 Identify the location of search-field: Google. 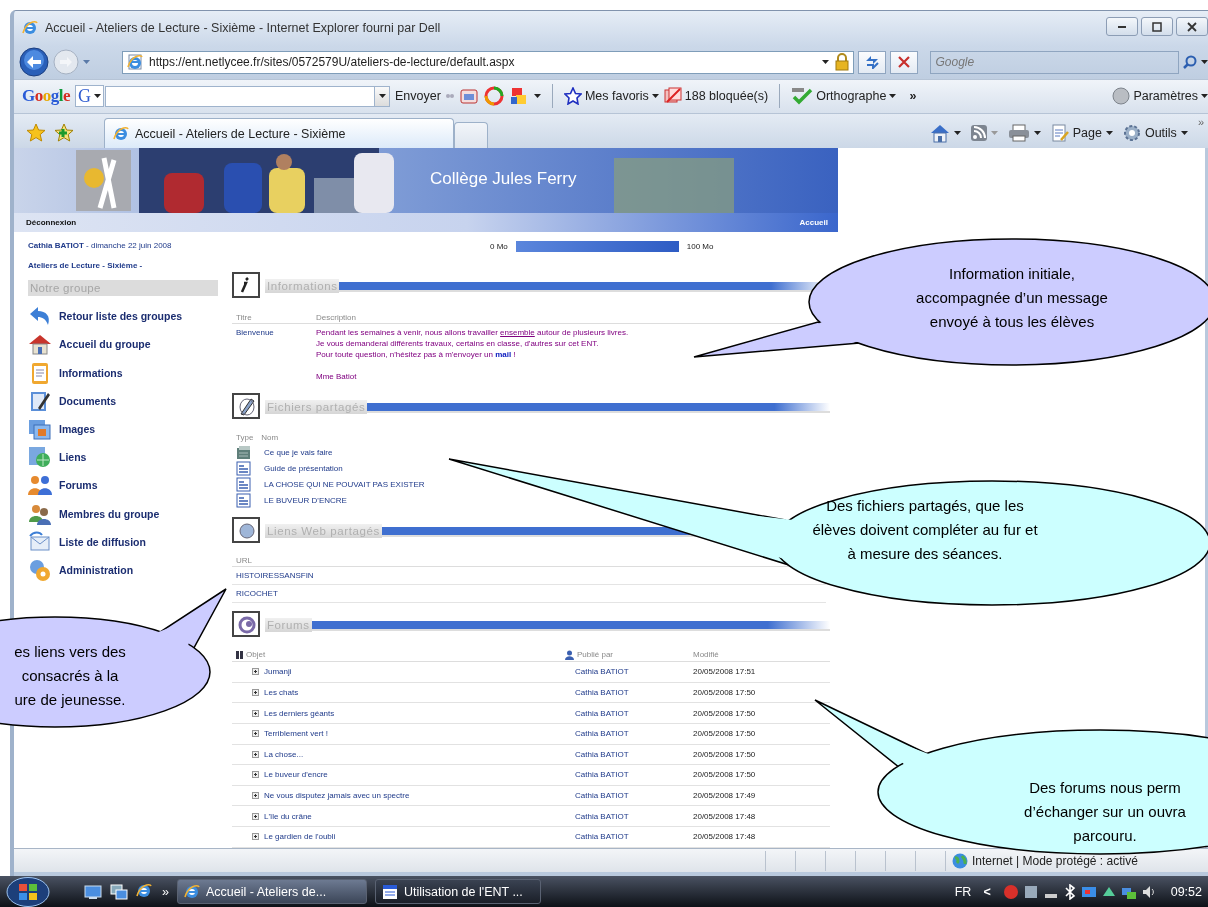
(1054, 62).